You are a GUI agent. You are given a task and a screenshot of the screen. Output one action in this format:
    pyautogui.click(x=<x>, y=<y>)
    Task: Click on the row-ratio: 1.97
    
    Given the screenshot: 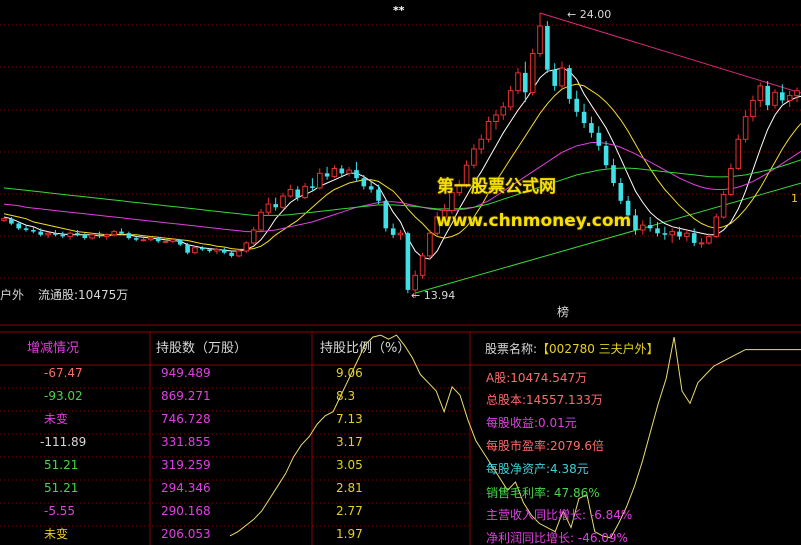 What is the action you would take?
    pyautogui.click(x=349, y=534)
    